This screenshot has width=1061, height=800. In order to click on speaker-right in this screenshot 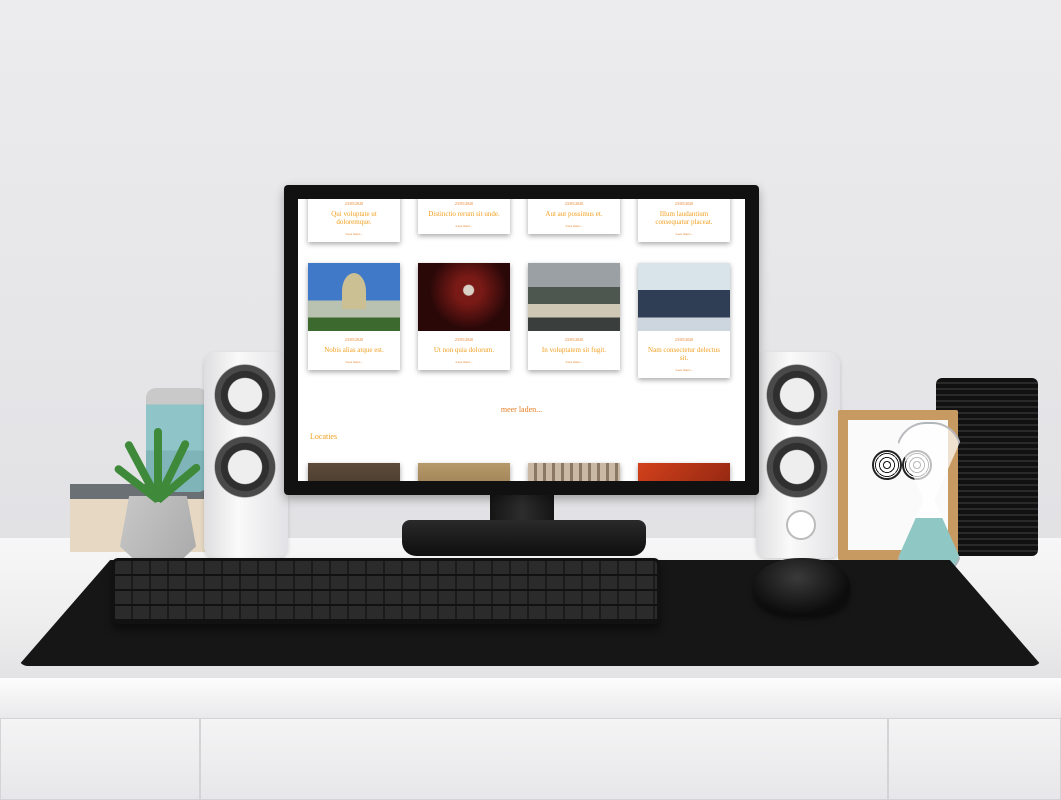, I will do `click(798, 455)`.